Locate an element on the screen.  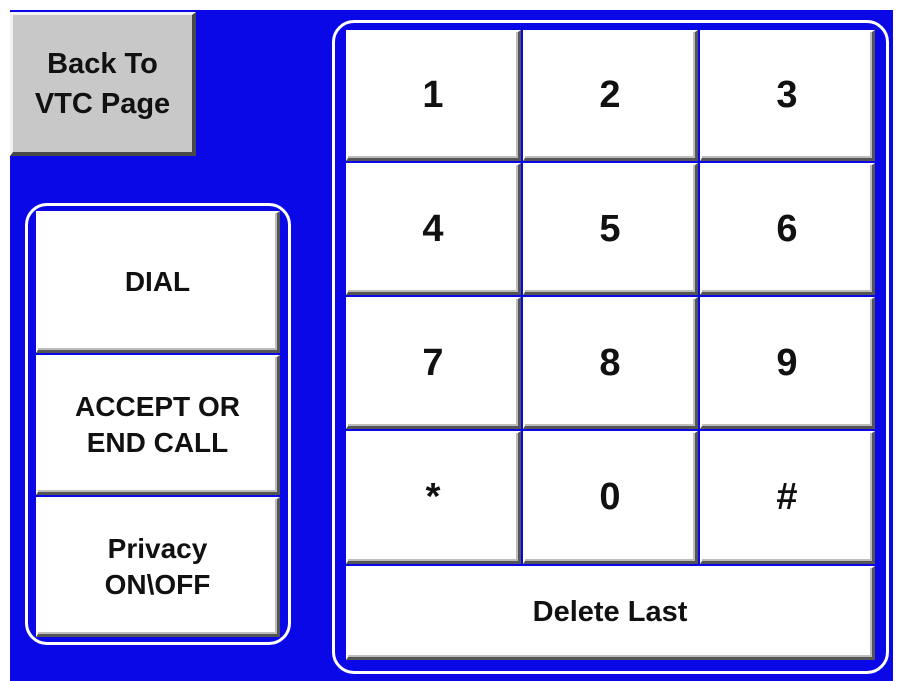
key-2-label: 2 is located at coordinates (610, 95).